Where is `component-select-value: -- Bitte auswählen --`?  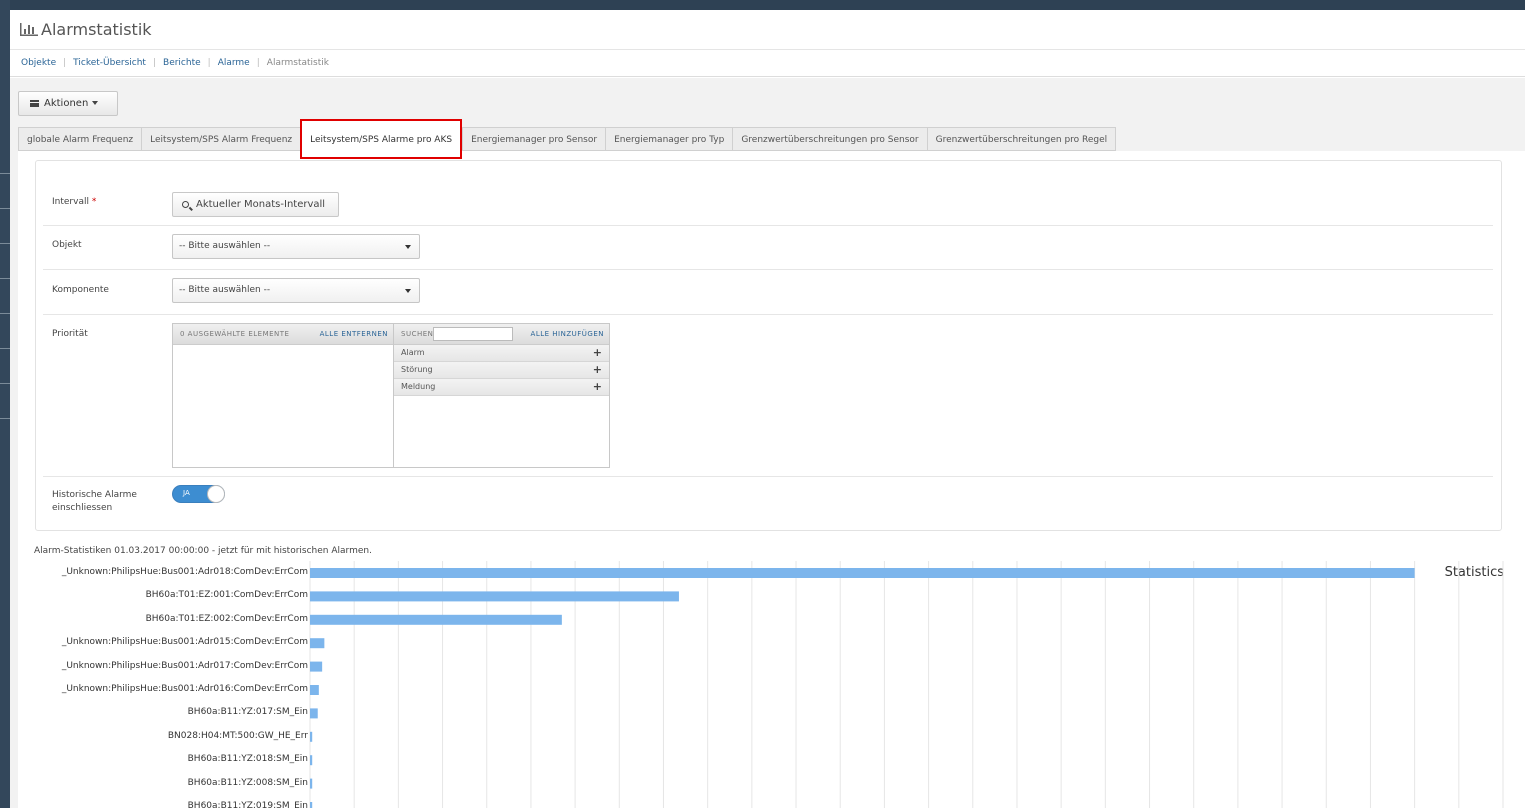 component-select-value: -- Bitte auswählen -- is located at coordinates (225, 290).